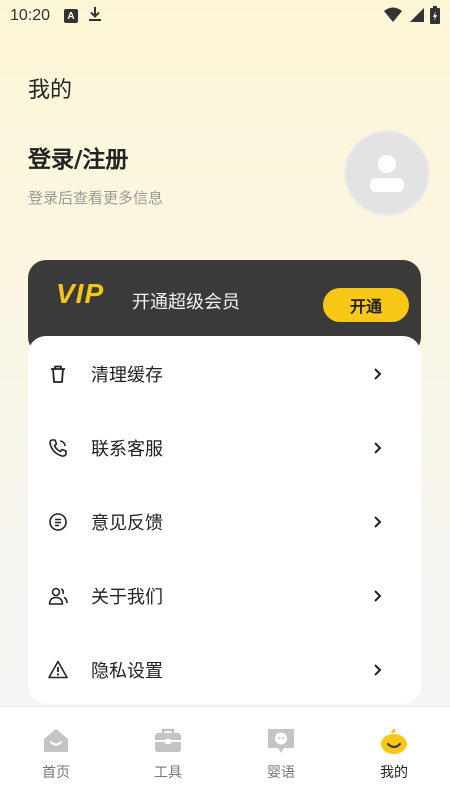  Describe the element at coordinates (58, 522) in the screenshot. I see `feedback-icon` at that location.